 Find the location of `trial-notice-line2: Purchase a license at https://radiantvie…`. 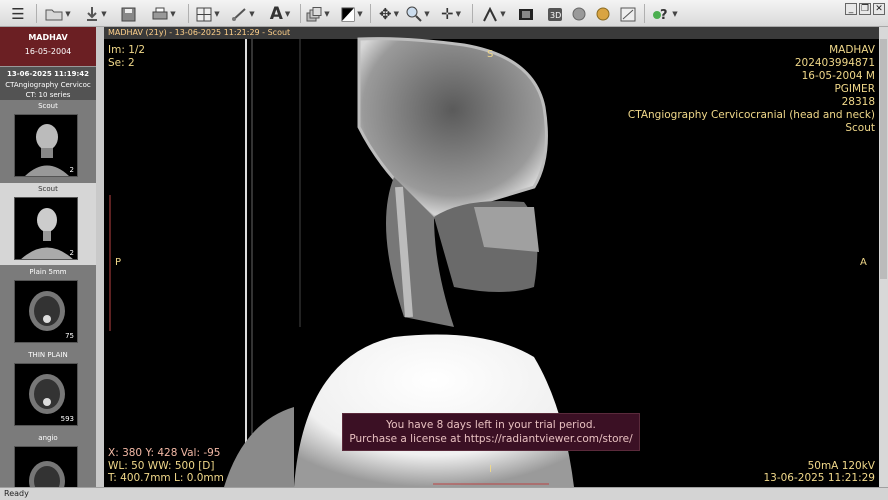

trial-notice-line2: Purchase a license at https://radiantvie… is located at coordinates (491, 439).